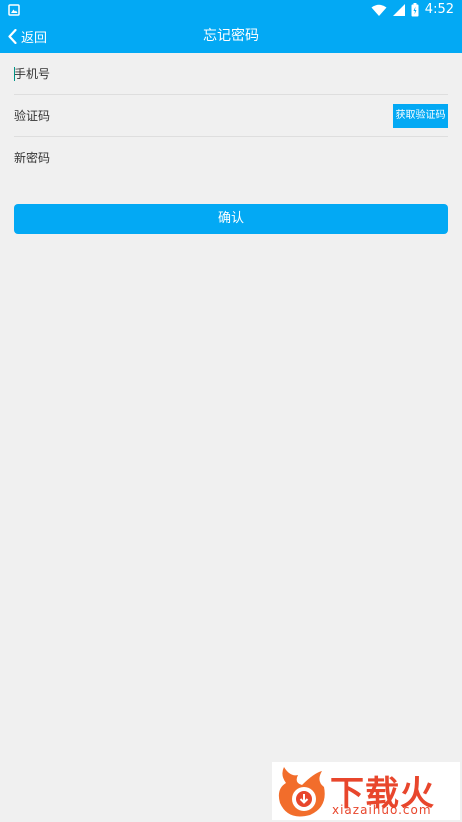 The image size is (462, 822). Describe the element at coordinates (415, 10) in the screenshot. I see `battery-icon` at that location.